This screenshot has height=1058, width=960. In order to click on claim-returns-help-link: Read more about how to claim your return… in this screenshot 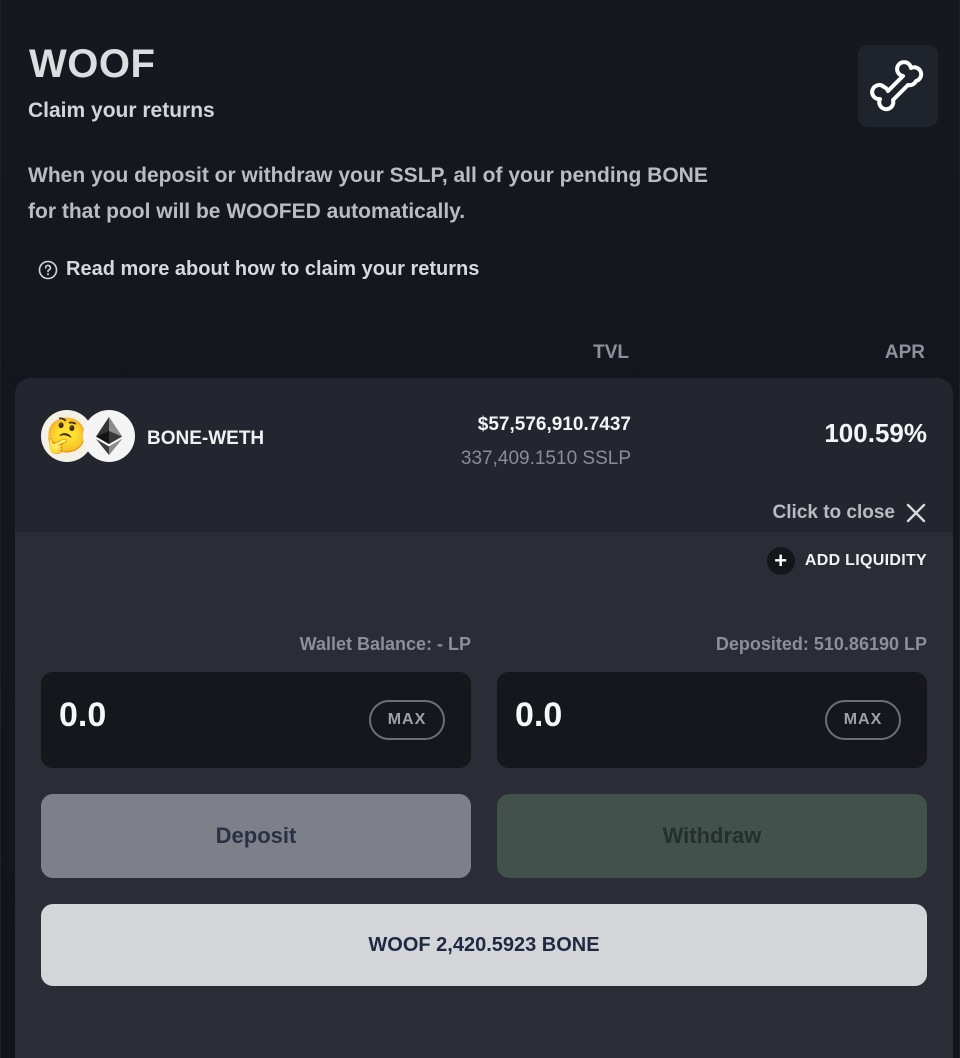, I will do `click(258, 269)`.